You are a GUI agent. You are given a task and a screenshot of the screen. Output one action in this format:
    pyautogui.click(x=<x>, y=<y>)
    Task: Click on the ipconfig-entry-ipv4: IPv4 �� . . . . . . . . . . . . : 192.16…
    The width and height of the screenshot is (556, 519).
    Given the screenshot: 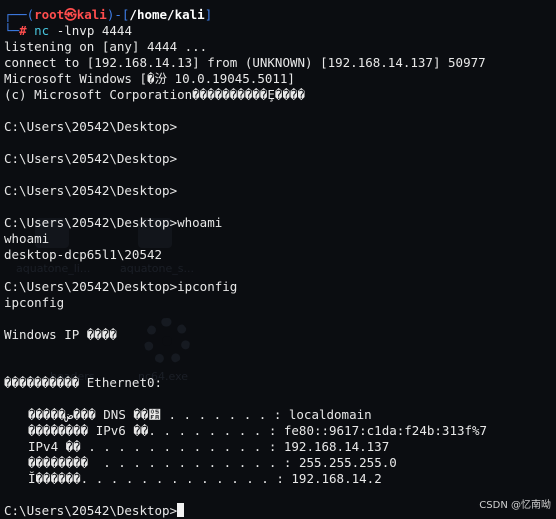 What is the action you would take?
    pyautogui.click(x=278, y=447)
    